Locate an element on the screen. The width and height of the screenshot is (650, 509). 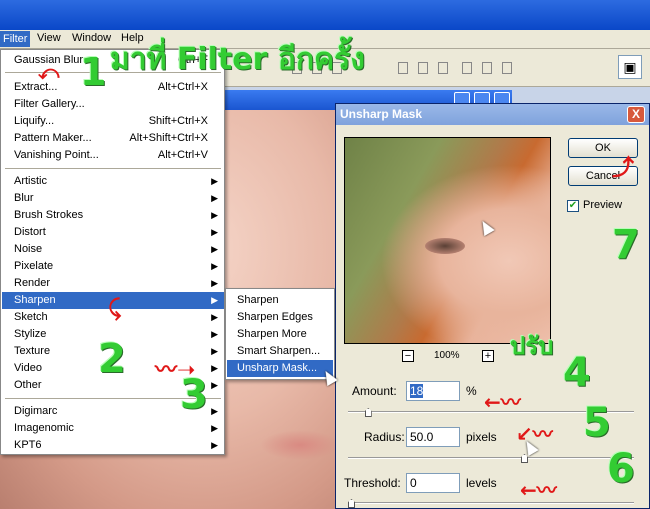
step-4-label: 4 is located at coordinates (577, 373).